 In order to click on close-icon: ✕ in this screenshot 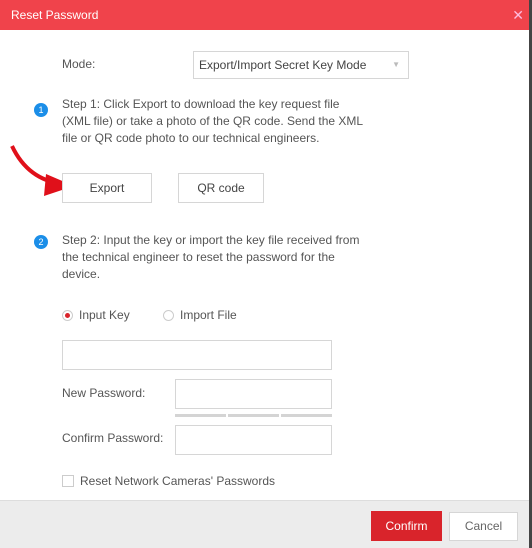, I will do `click(518, 15)`.